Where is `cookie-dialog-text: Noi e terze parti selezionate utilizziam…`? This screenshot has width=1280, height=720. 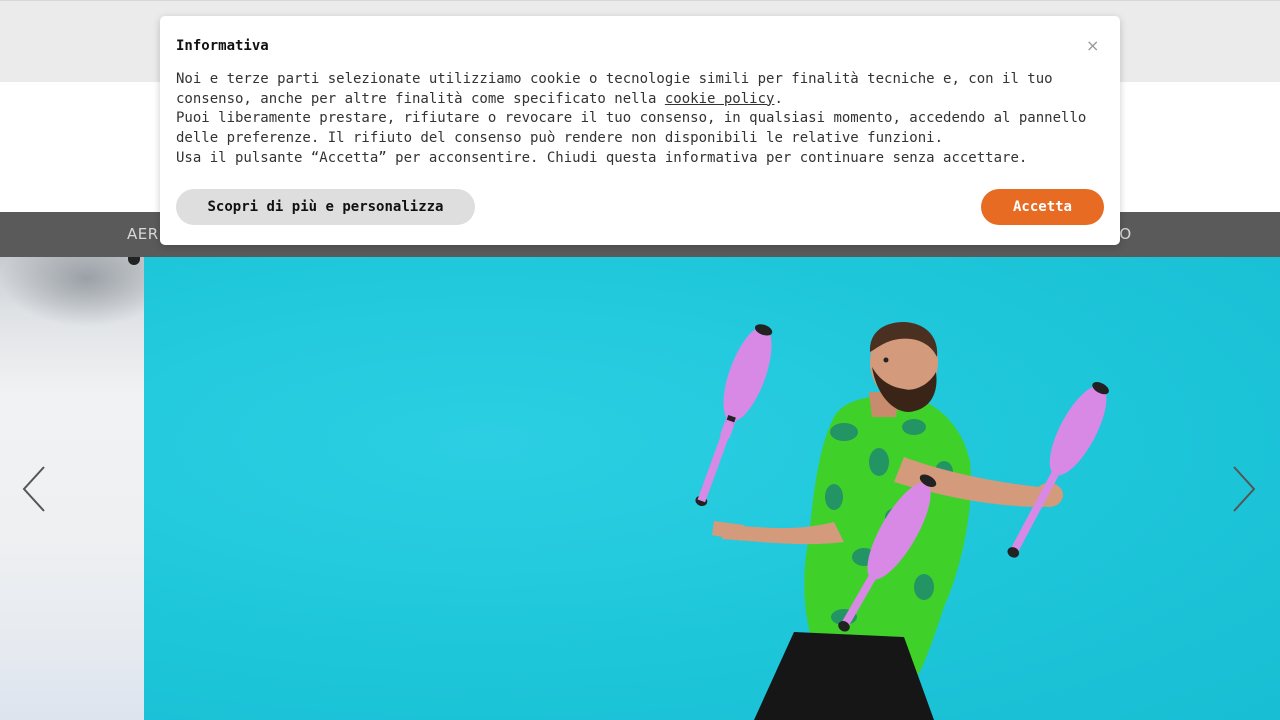
cookie-dialog-text: Noi e terze parti selezionate utilizziam… is located at coordinates (636, 119).